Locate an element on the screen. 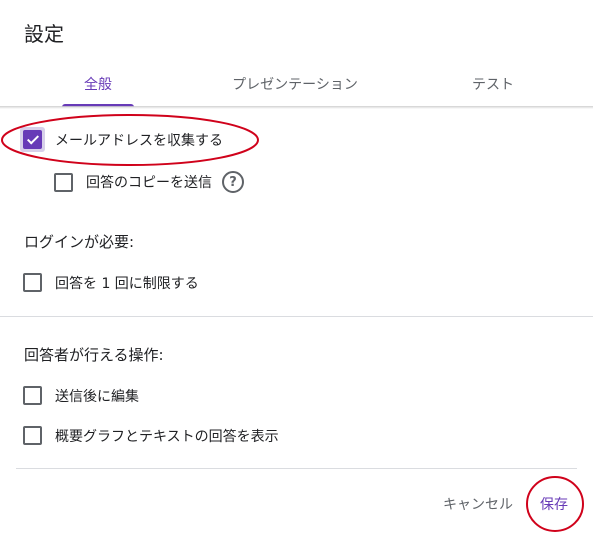  limit-one-checkbox is located at coordinates (32, 282).